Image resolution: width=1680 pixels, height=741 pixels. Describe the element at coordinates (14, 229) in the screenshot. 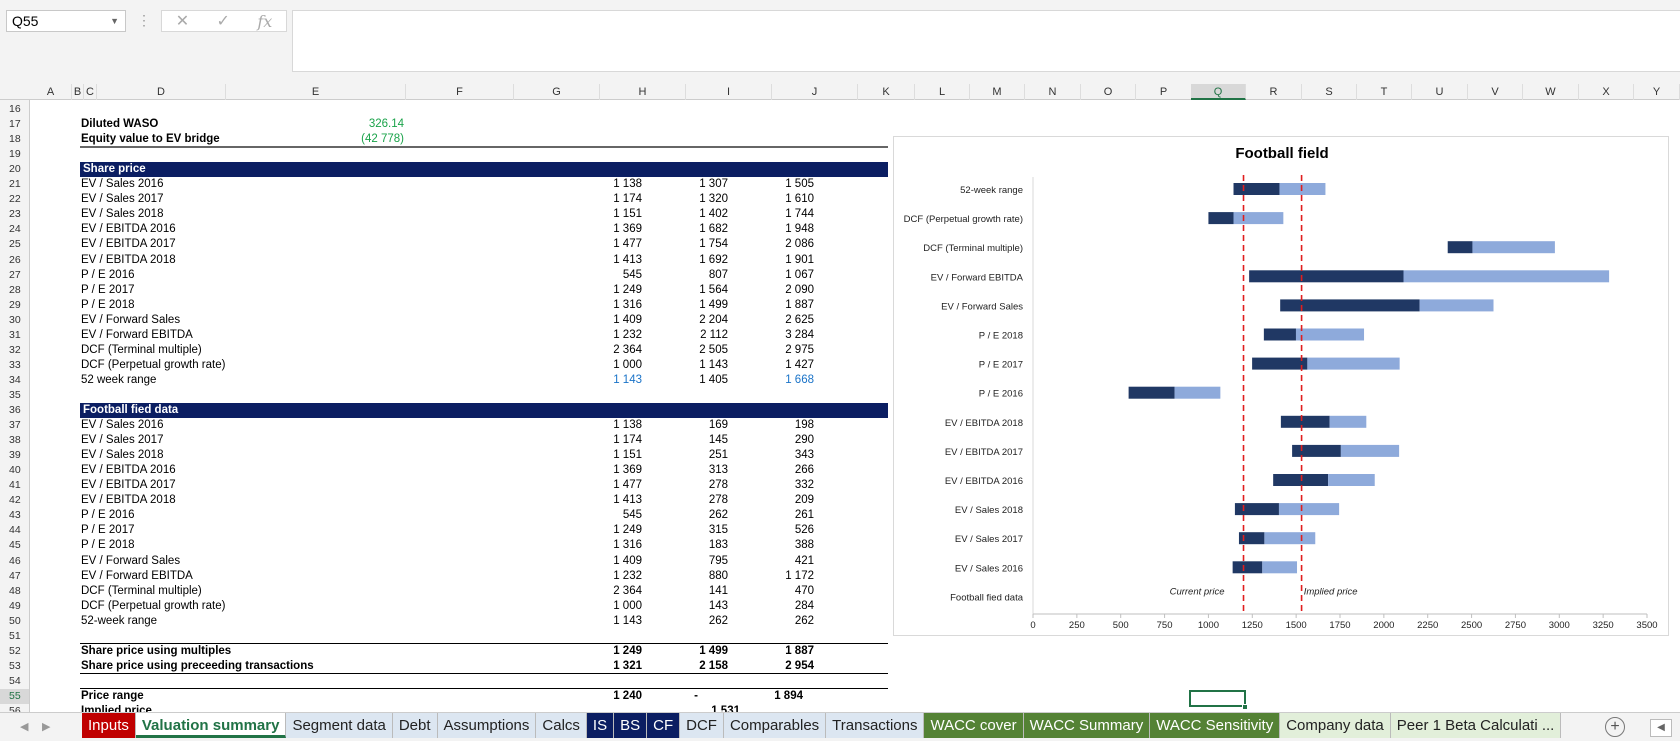

I see `row-header: 24` at that location.